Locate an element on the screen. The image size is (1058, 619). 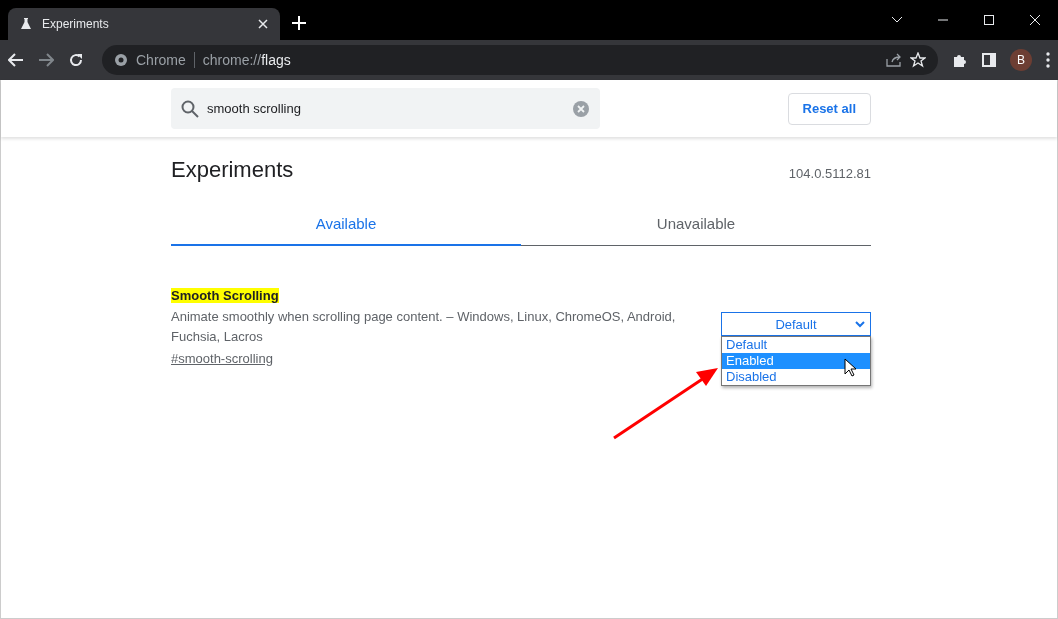
chevron-icon is located at coordinates (860, 324).